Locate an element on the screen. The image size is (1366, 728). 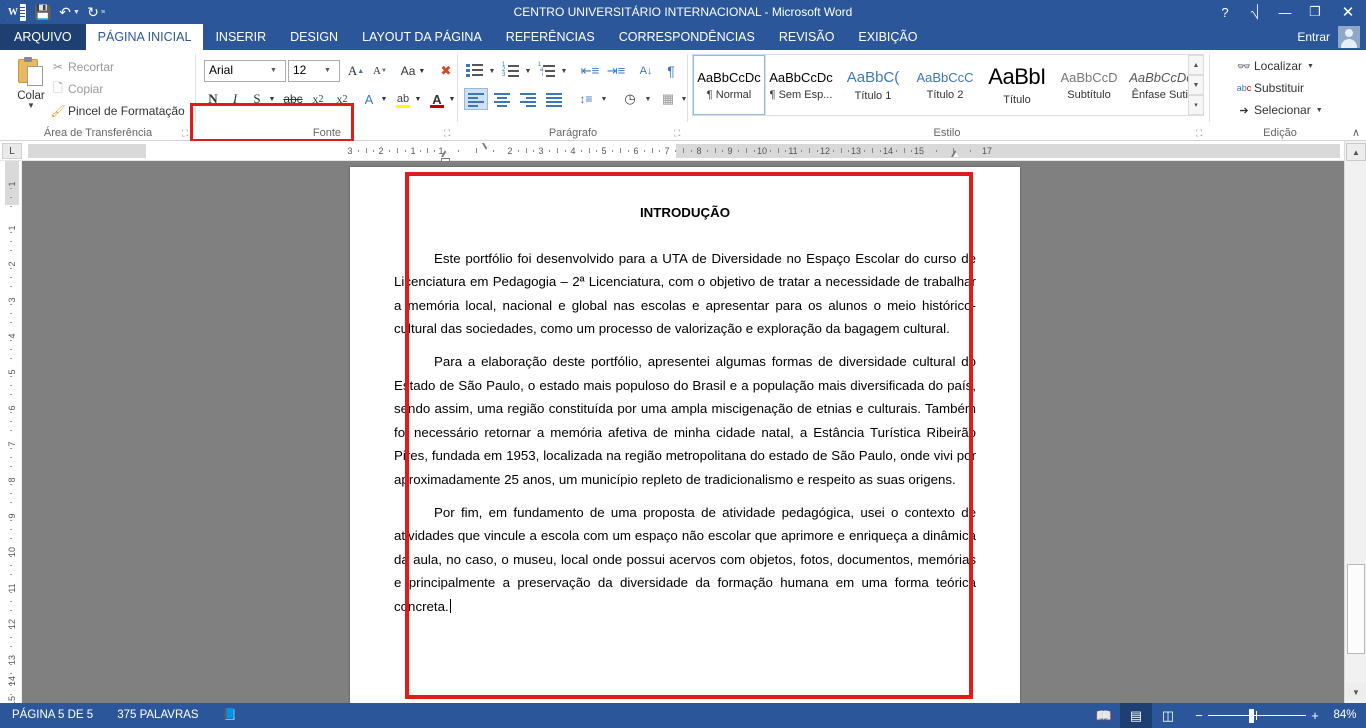
page-indicator: PÁGINA 5 DE 5 is located at coordinates (52, 715).